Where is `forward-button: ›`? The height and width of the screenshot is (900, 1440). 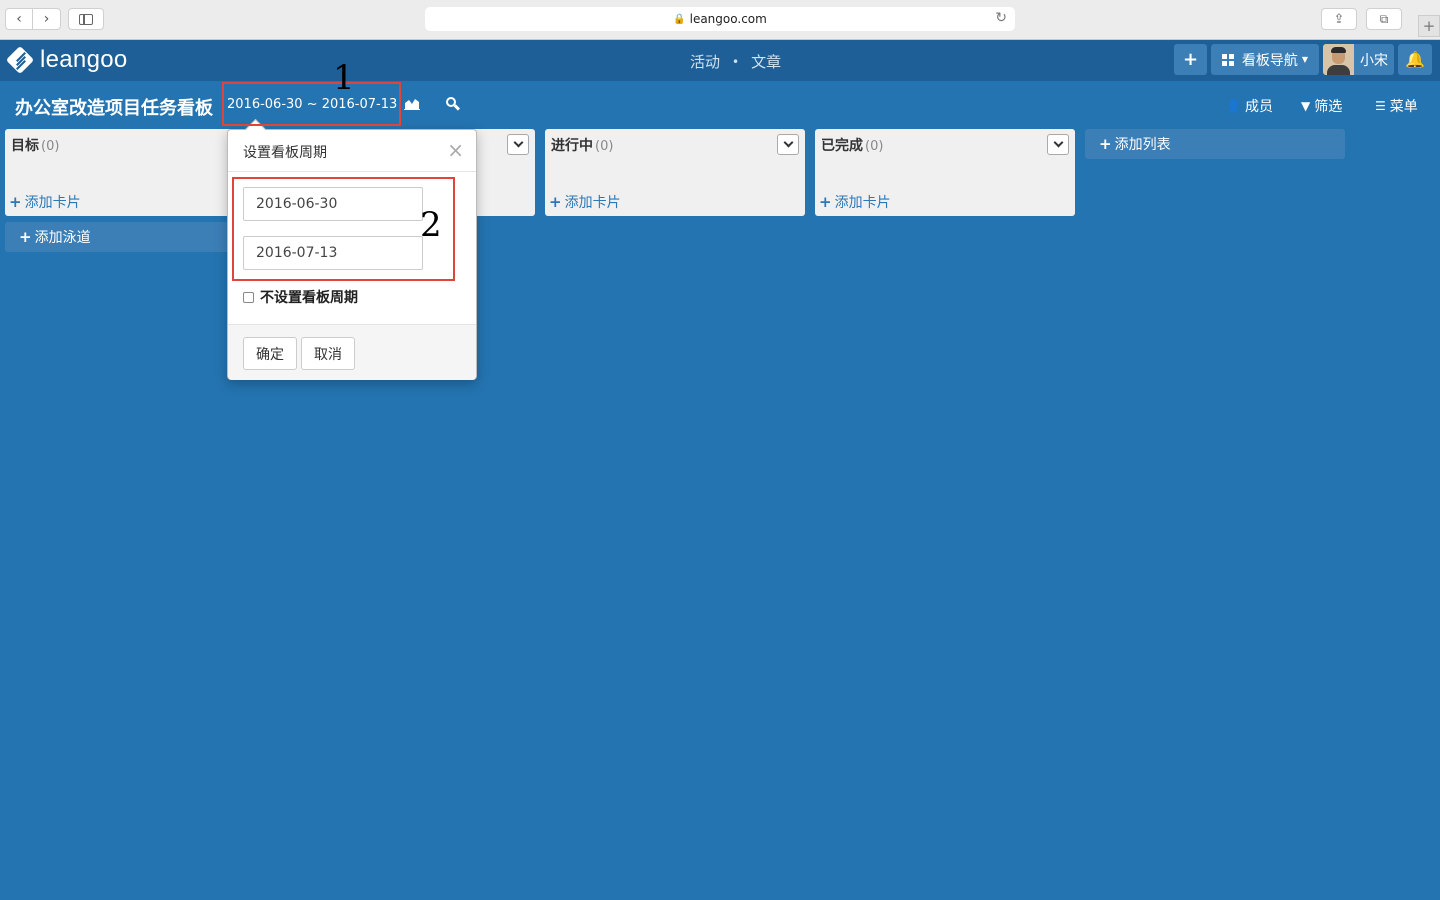 forward-button: › is located at coordinates (47, 19).